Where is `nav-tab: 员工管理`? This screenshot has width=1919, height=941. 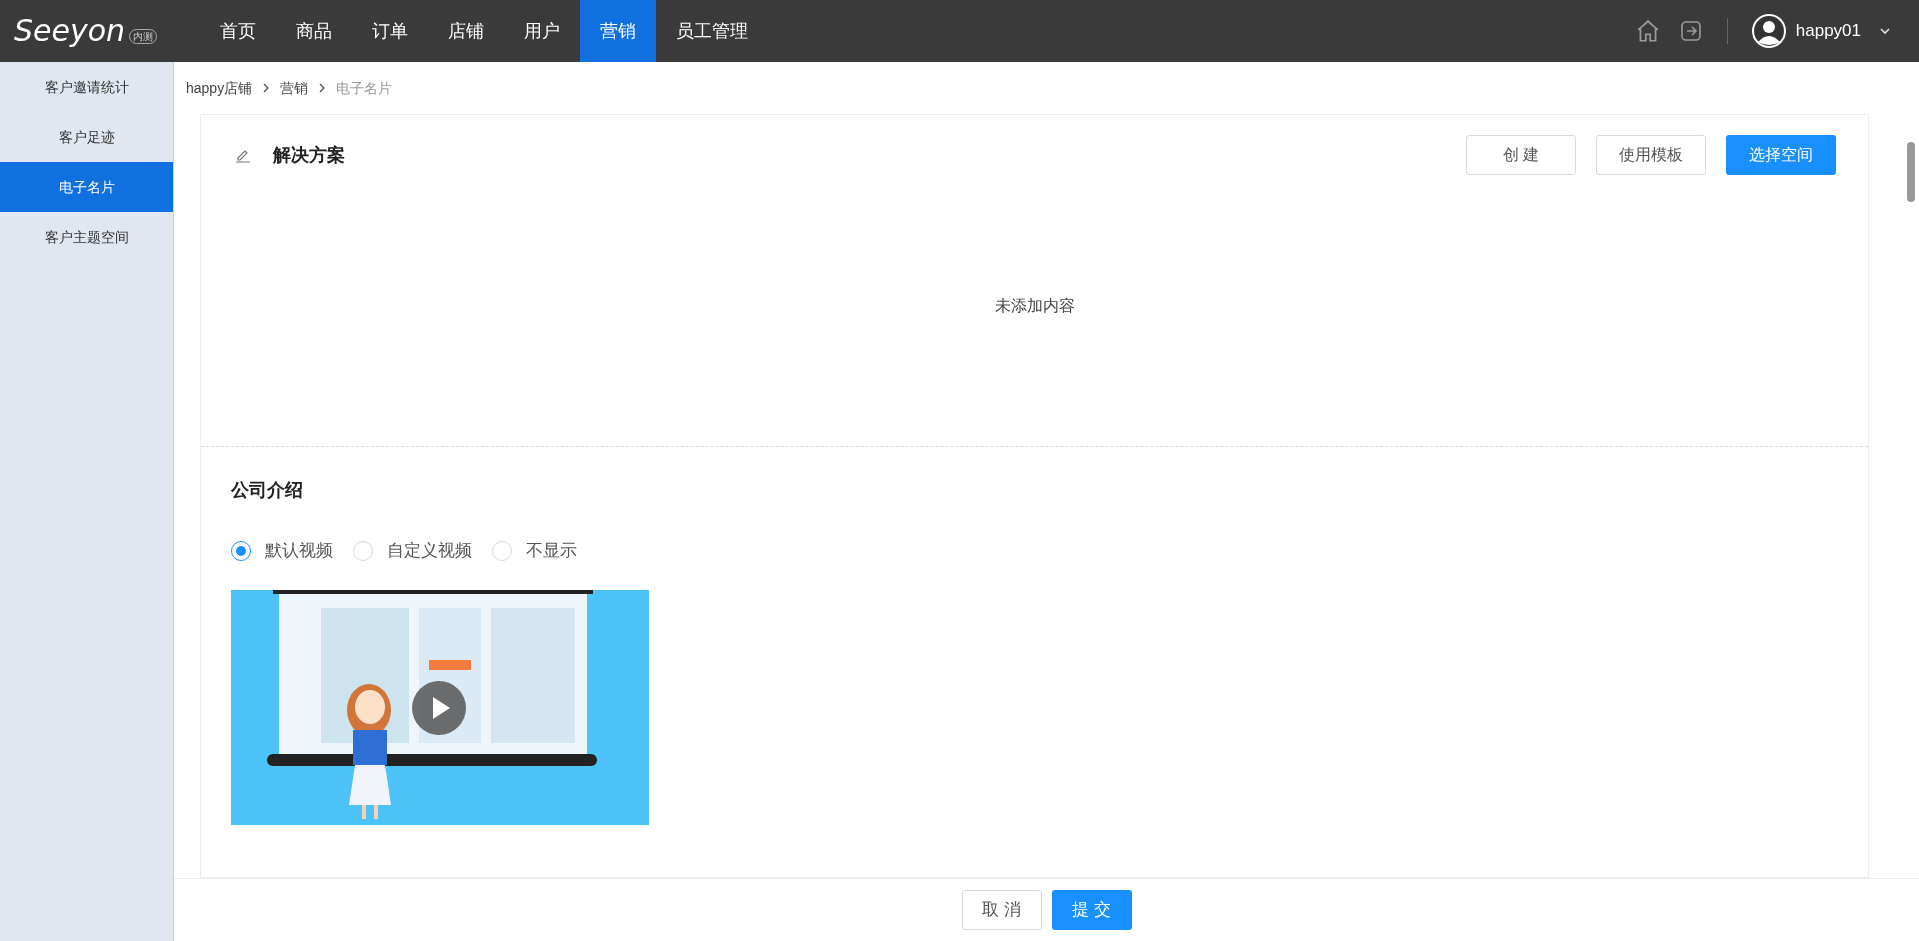 nav-tab: 员工管理 is located at coordinates (712, 31).